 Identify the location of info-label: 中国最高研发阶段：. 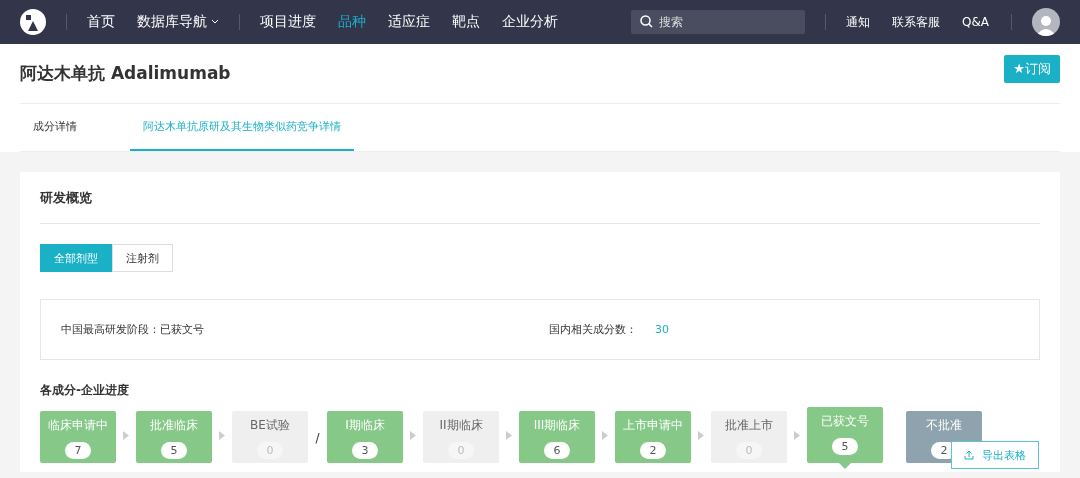
(110, 329).